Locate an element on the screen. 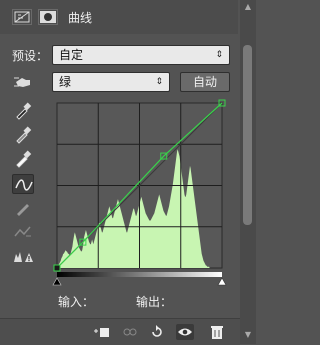  eyedropper-white-icon is located at coordinates (23, 158).